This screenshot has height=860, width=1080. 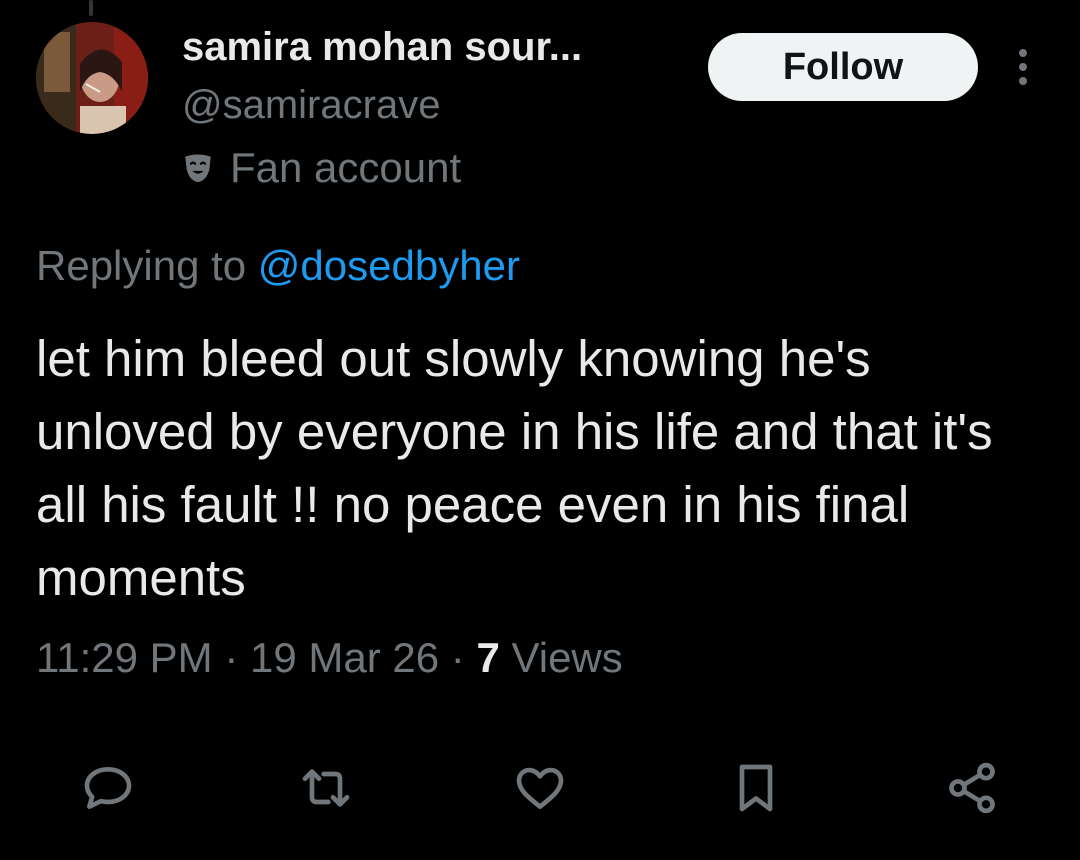 I want to click on badge-label: Fan account, so click(x=346, y=167).